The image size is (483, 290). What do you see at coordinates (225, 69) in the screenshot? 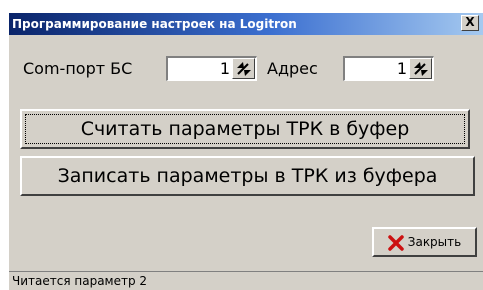
I see `com-port-value: 1` at bounding box center [225, 69].